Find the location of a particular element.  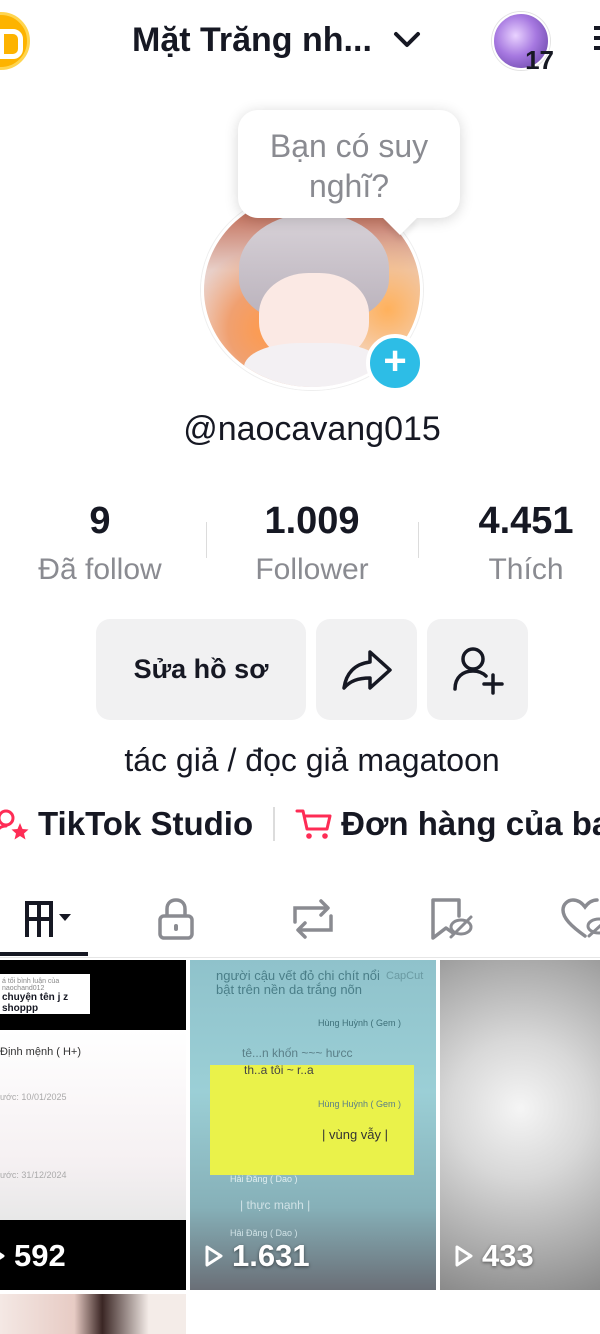

story-avatar: 17 is located at coordinates (523, 43).